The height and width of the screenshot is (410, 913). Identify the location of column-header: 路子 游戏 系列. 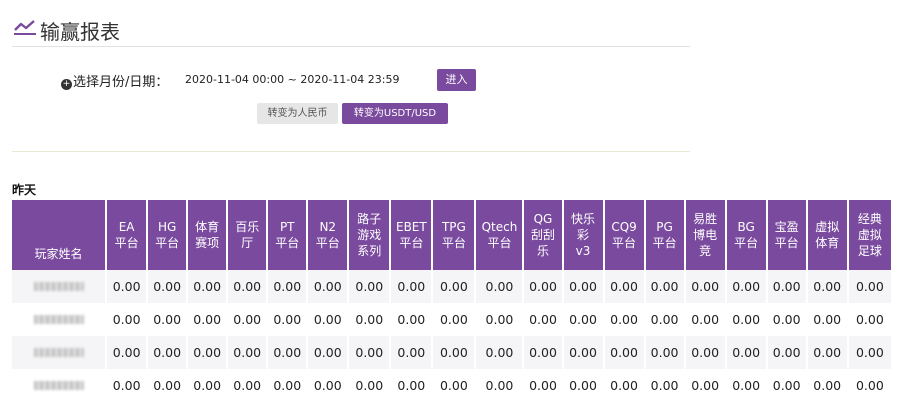
(370, 235).